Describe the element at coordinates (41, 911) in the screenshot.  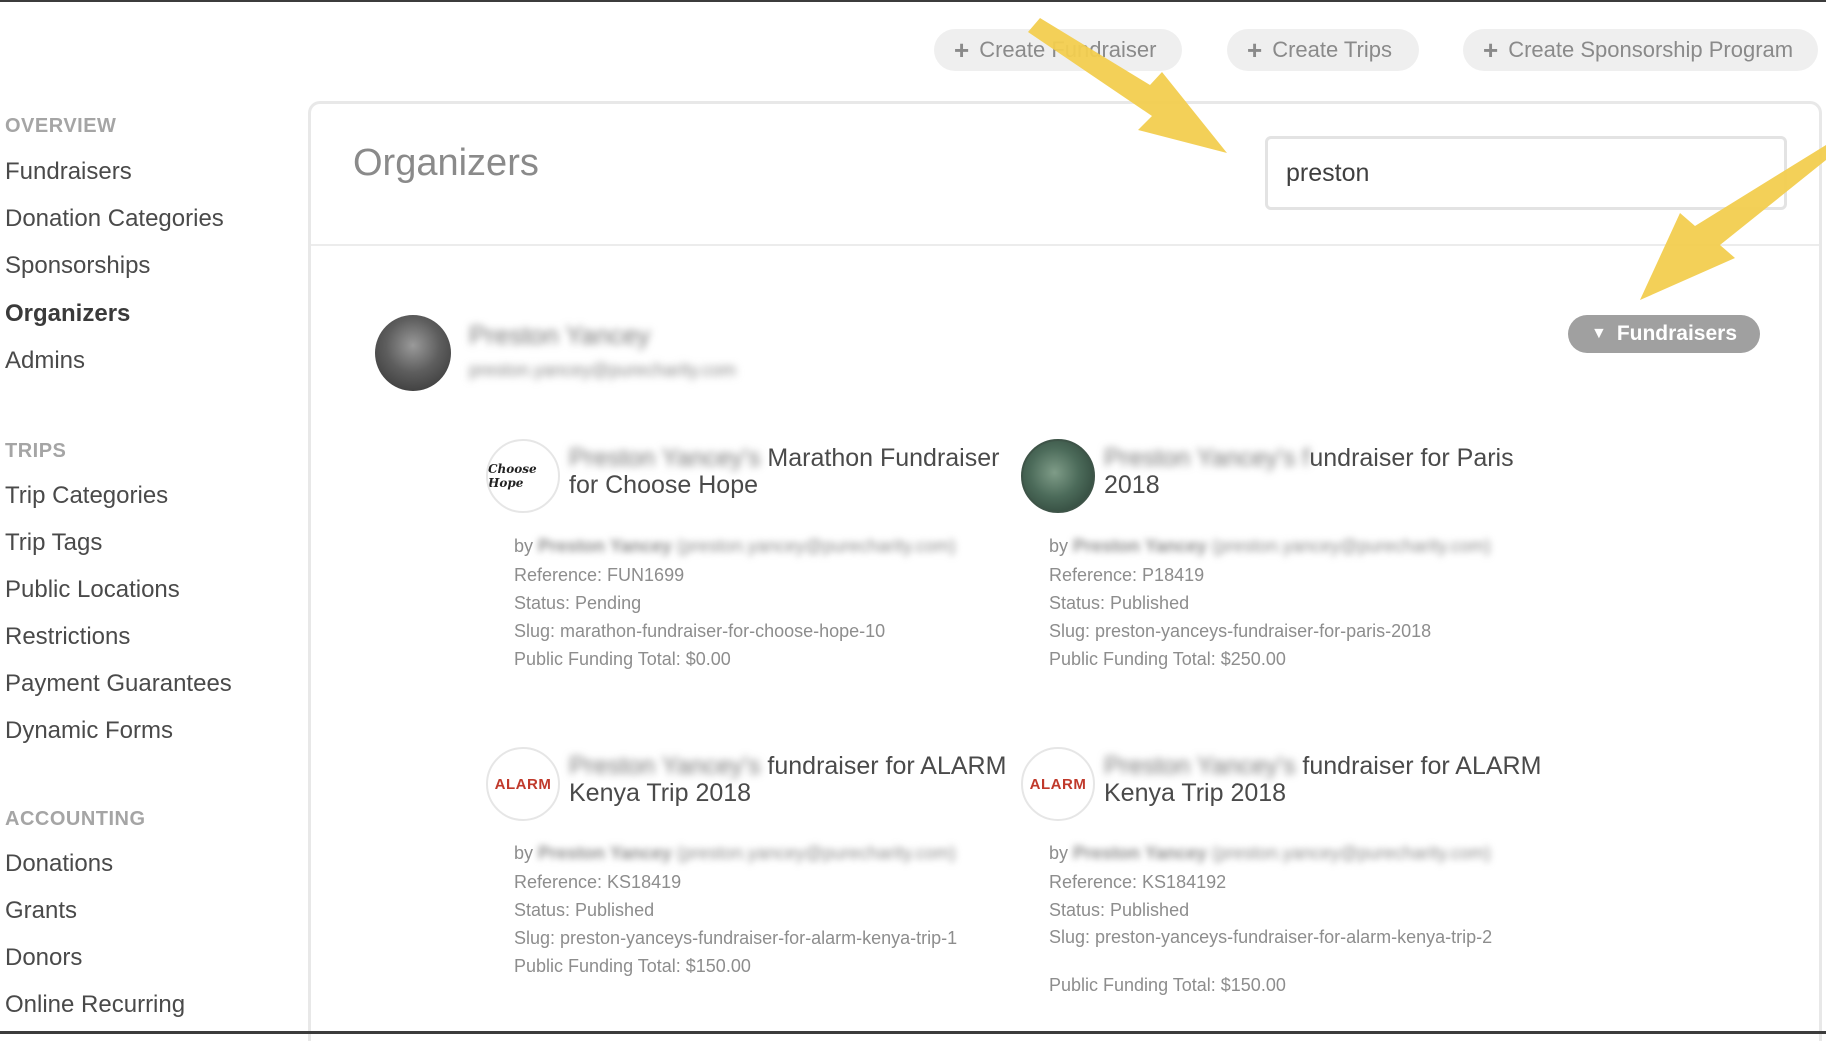
I see `sidebar-item-grants: Grants` at that location.